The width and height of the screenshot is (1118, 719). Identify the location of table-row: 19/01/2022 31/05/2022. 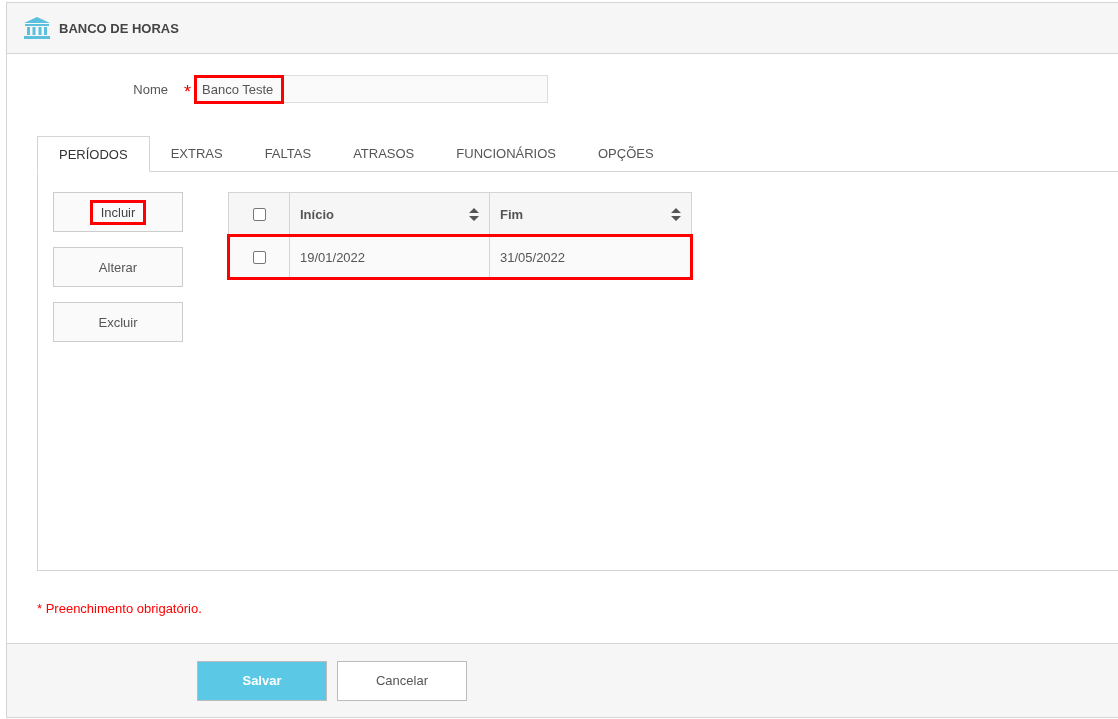
(460, 257).